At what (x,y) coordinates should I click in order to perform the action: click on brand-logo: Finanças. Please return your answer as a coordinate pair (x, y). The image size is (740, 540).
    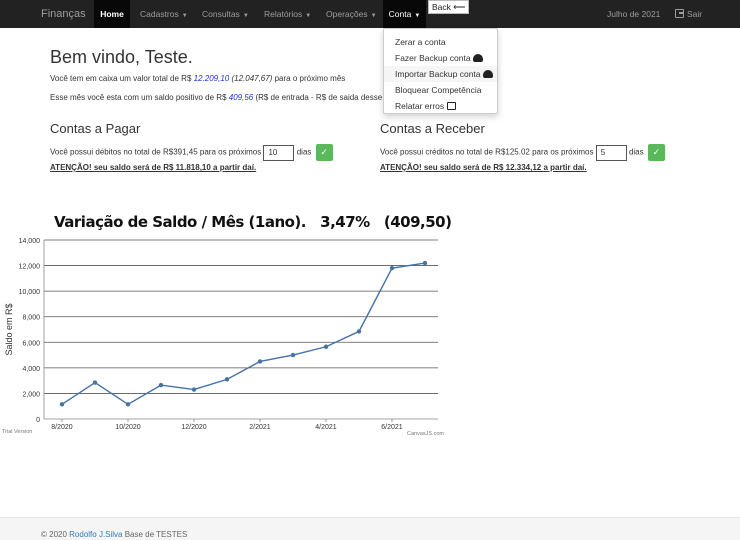
    Looking at the image, I should click on (63, 14).